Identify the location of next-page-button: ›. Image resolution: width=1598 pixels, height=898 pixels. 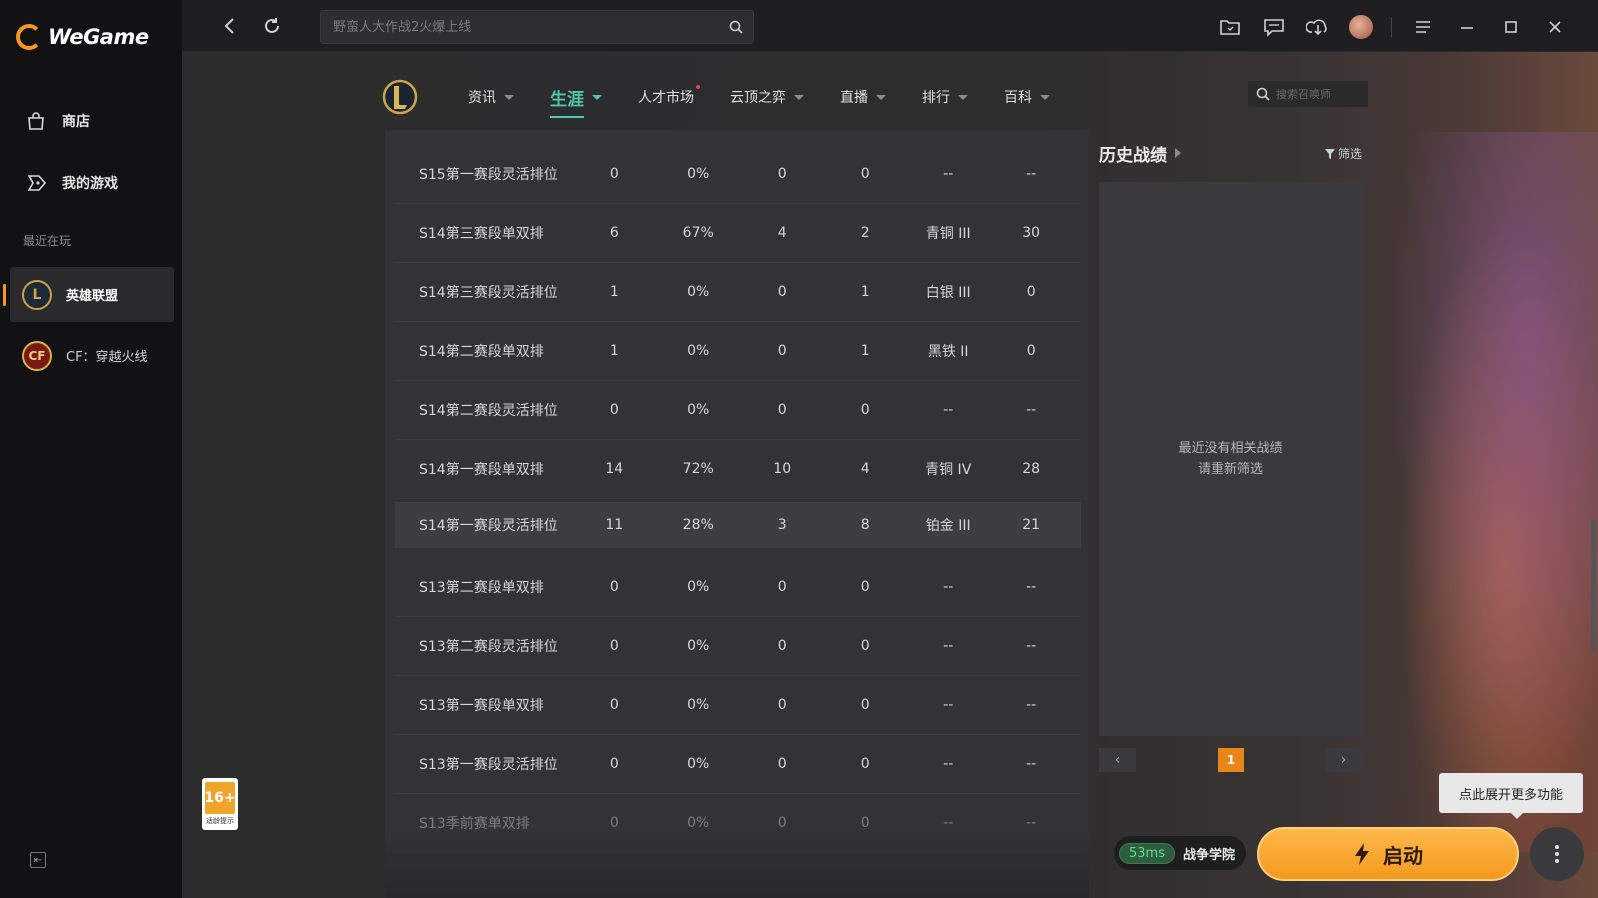
(1343, 760).